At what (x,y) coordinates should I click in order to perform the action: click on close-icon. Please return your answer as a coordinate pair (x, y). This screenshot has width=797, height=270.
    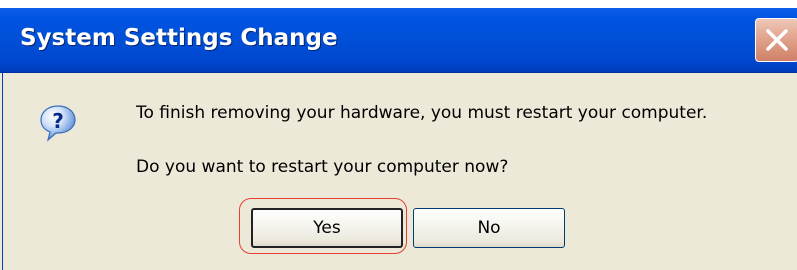
    Looking at the image, I should click on (777, 40).